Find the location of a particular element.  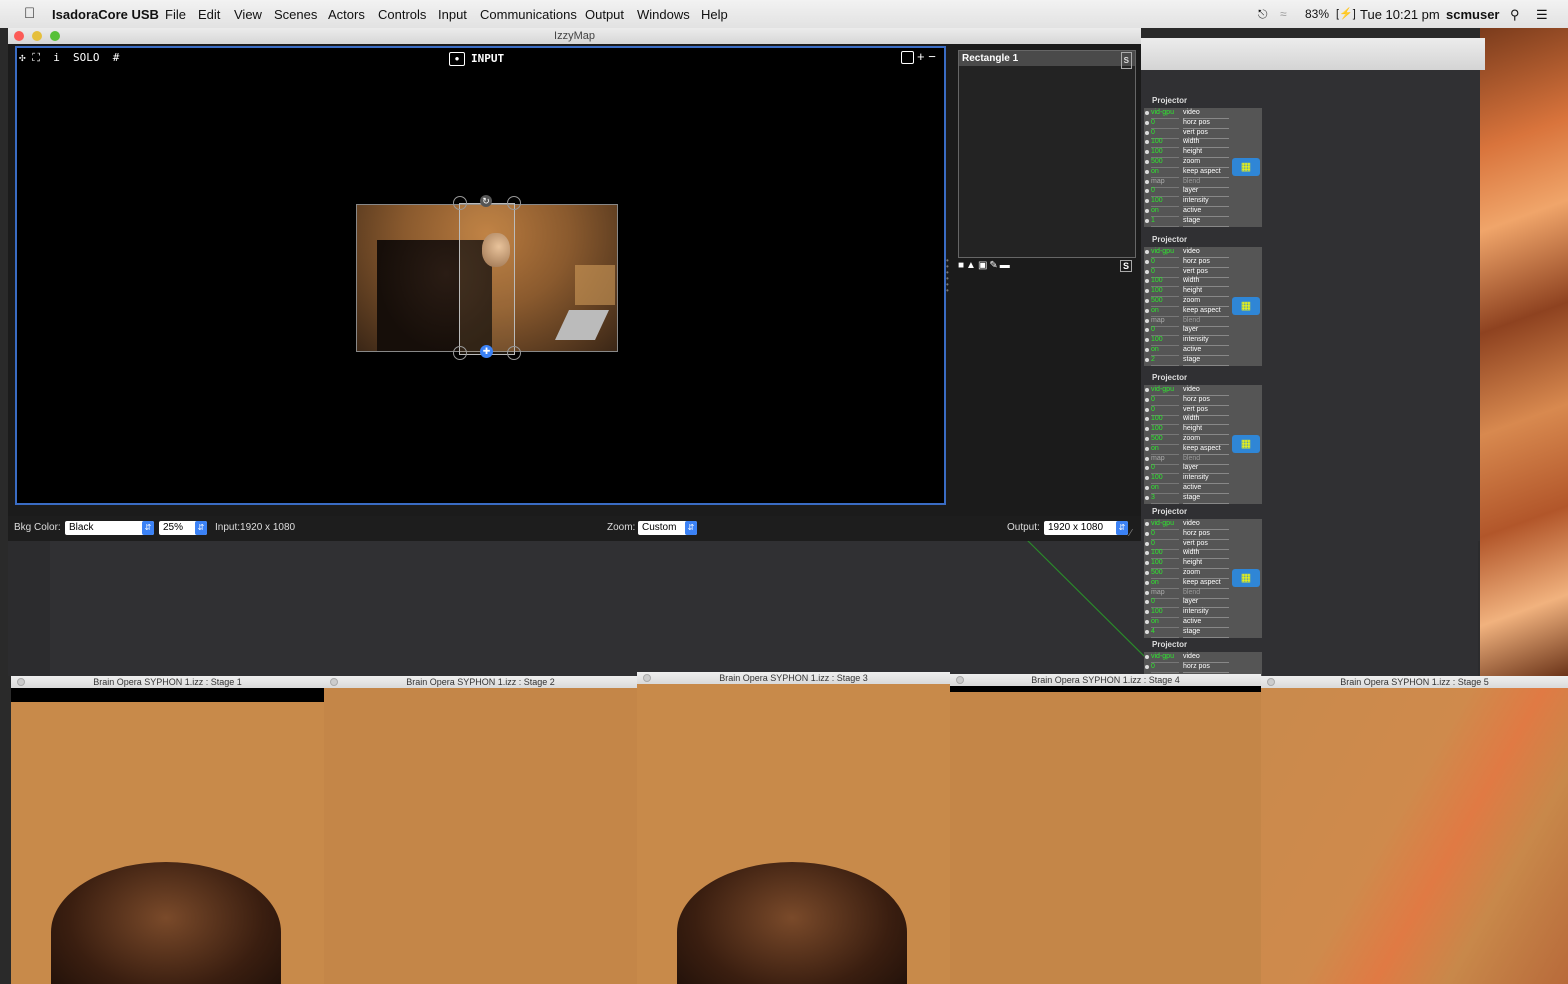

stage-window-5: Brain Opera SYPHON 1.izz : Stage 5 is located at coordinates (1414, 830).